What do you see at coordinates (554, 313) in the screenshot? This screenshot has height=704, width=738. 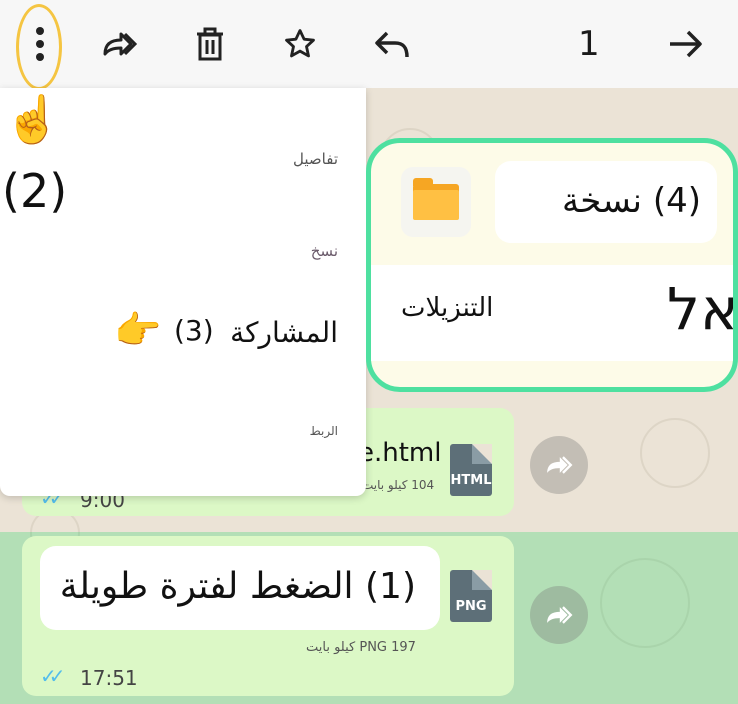 I see `downloads-row: التنزيلات אל` at bounding box center [554, 313].